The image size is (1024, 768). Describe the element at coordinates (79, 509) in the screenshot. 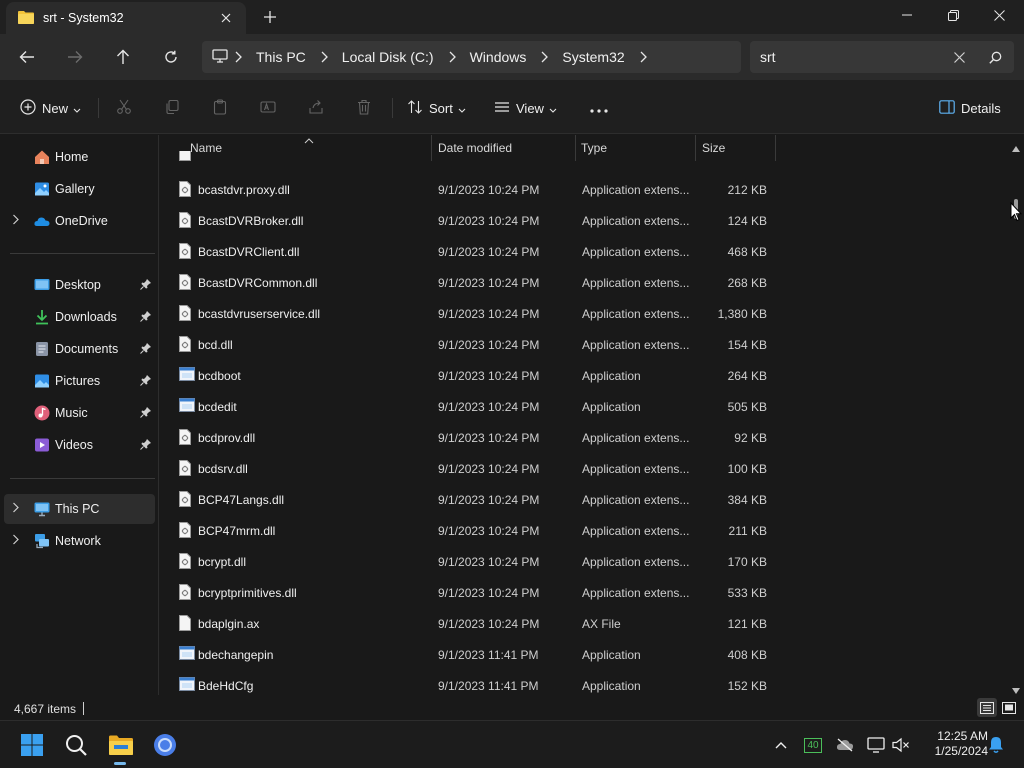

I see `sidebar-item-this-pc: This PC` at that location.